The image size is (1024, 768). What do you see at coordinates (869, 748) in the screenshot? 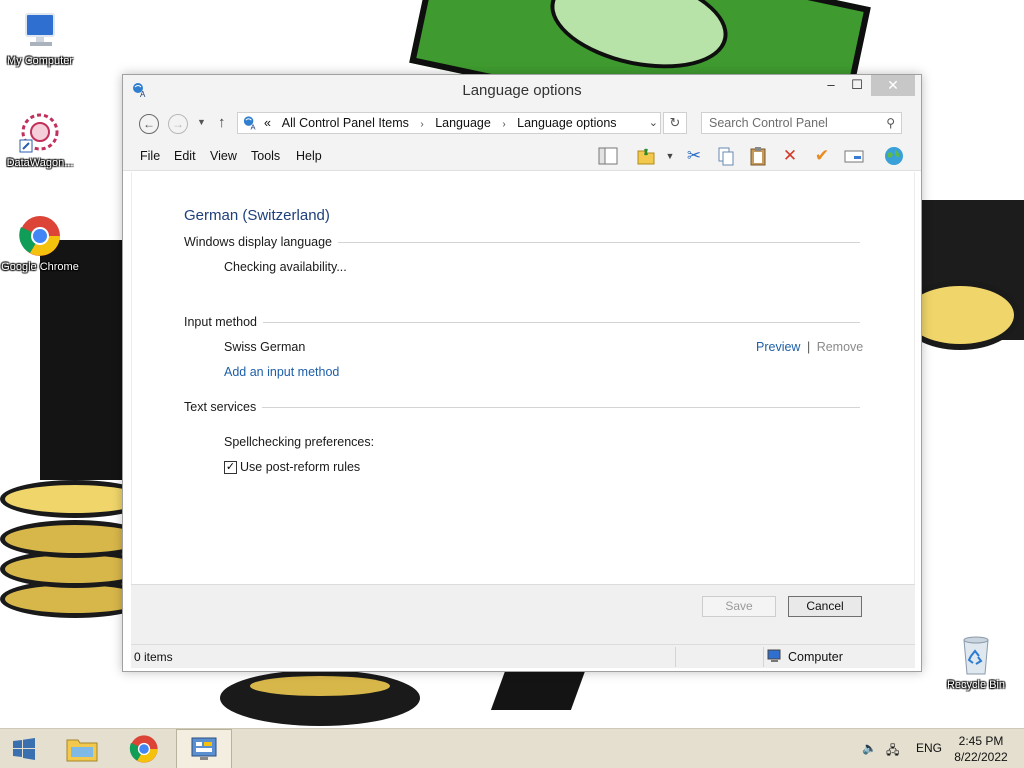
I see `volume-muted-icon: 🔈` at bounding box center [869, 748].